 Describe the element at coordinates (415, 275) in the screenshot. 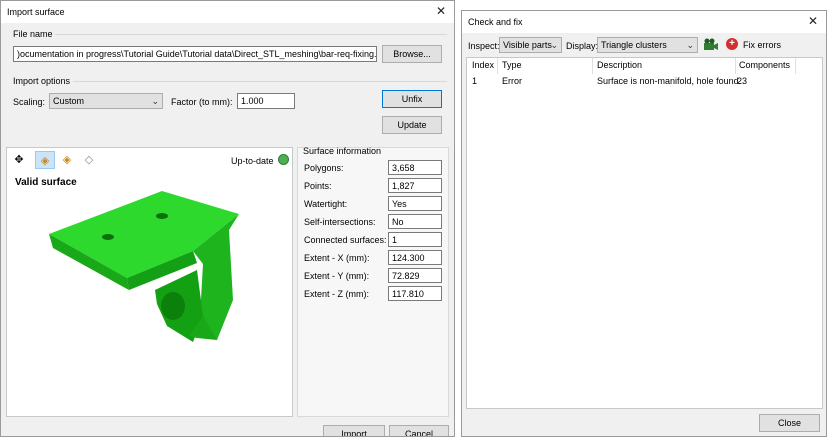

I see `info-value-extent-y: 72.829` at that location.